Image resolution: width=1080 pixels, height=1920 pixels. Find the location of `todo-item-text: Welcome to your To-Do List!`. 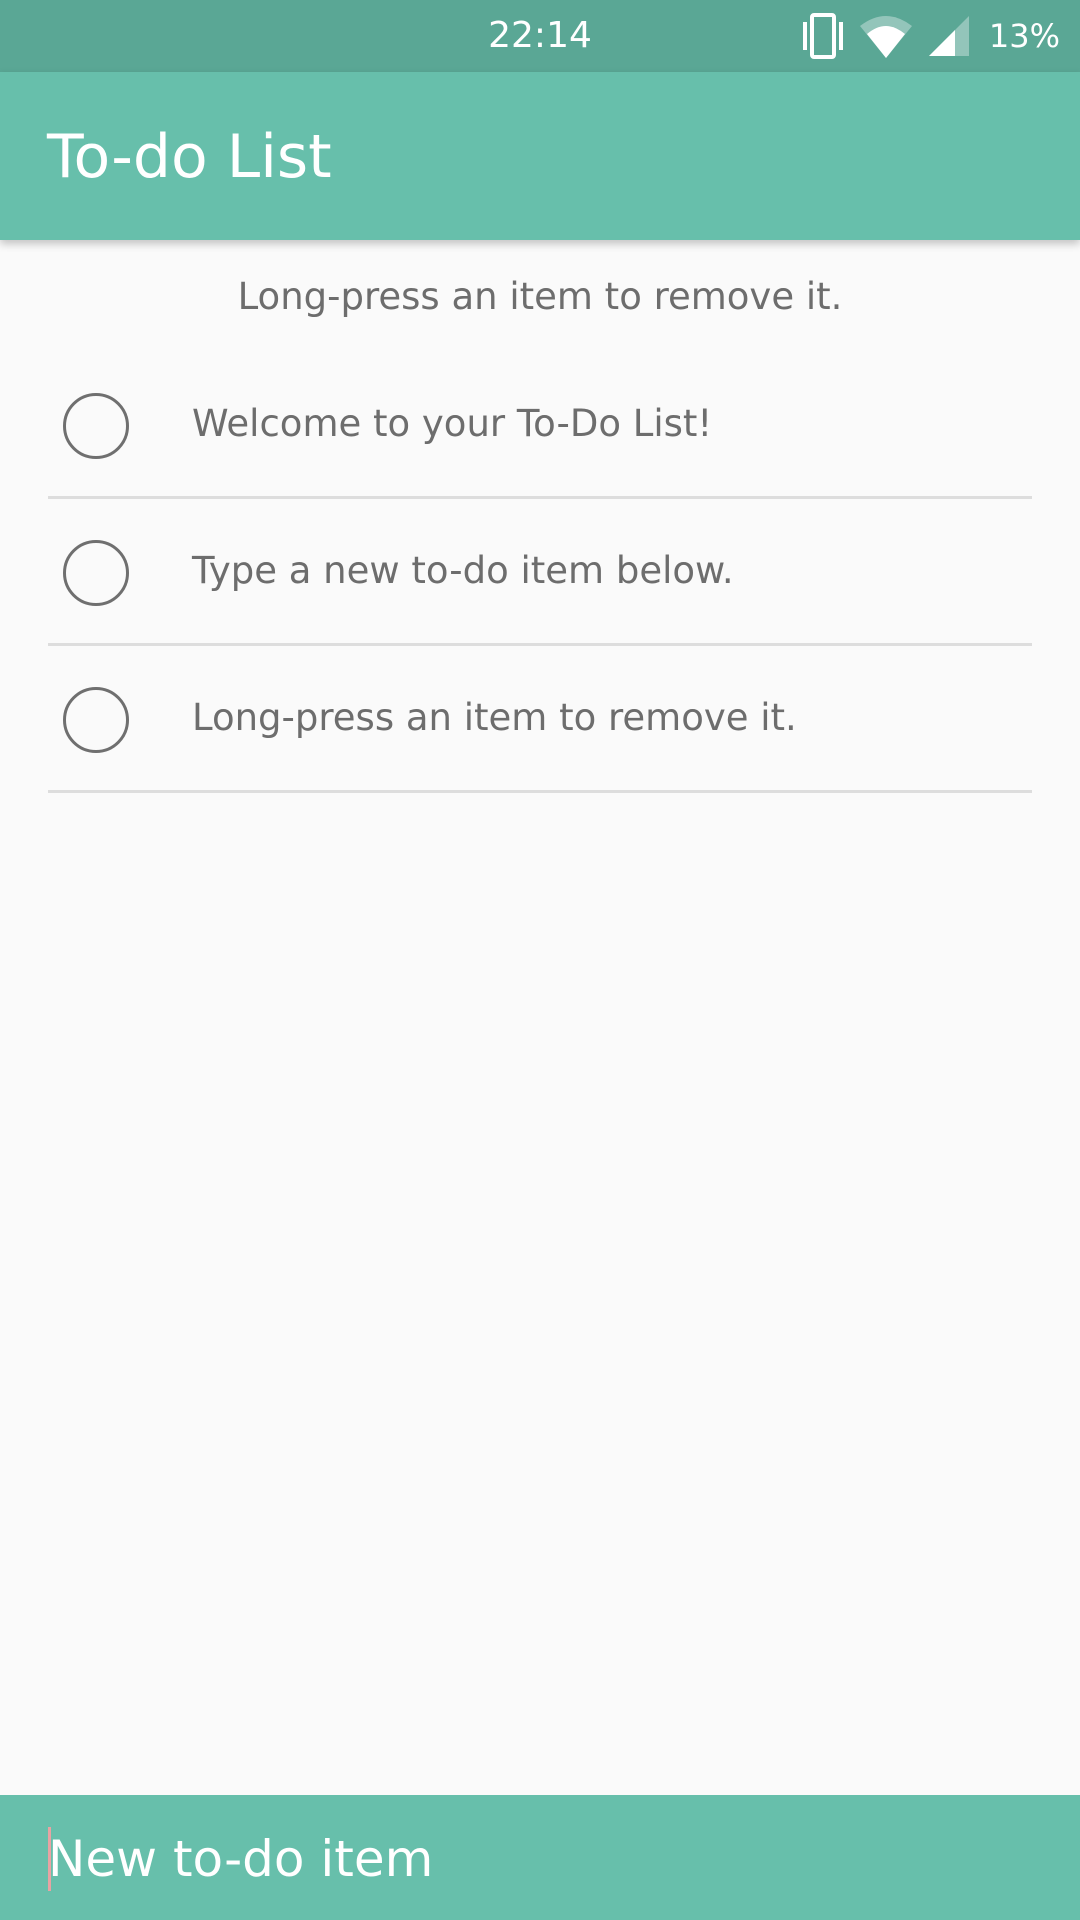

todo-item-text: Welcome to your To-Do List! is located at coordinates (452, 423).